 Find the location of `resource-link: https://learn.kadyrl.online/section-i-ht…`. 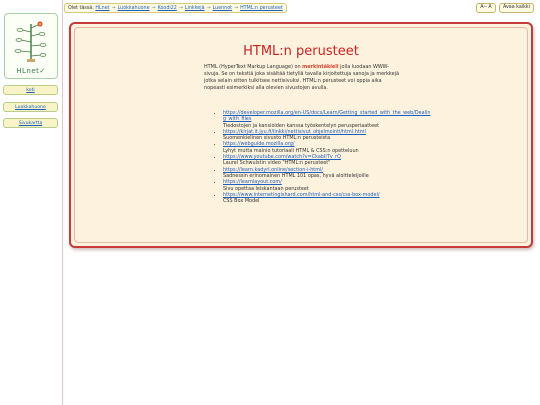

resource-link: https://learn.kadyrl.online/section-i-ht… is located at coordinates (273, 170).